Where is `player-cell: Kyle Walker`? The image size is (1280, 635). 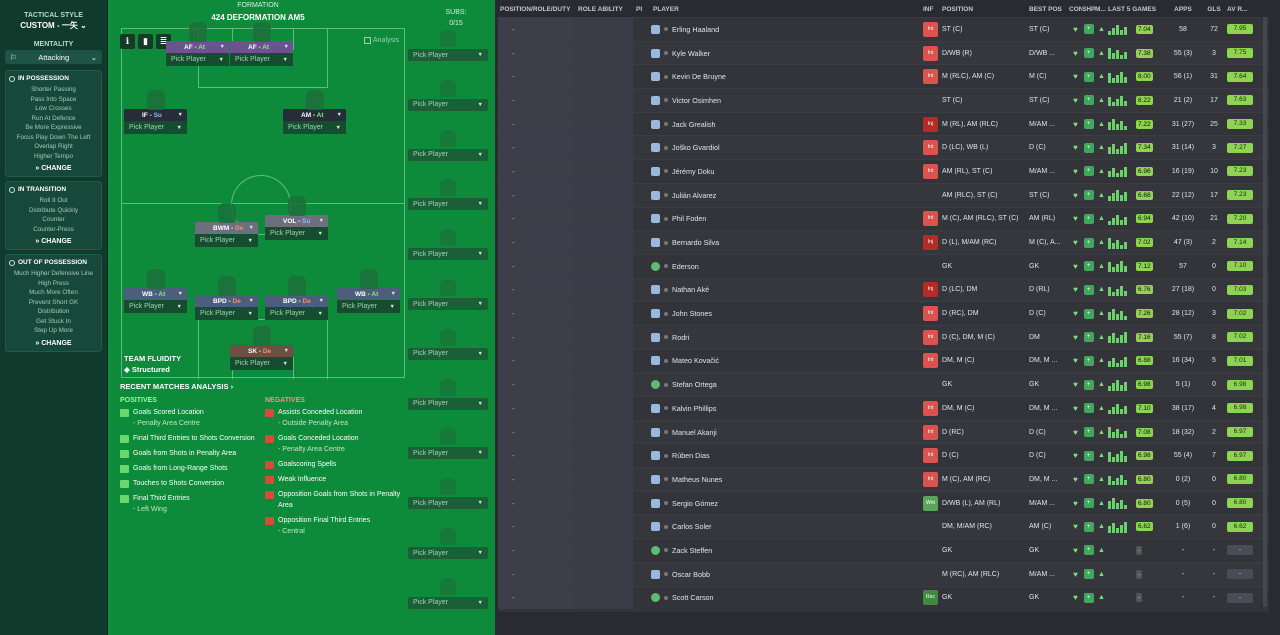 player-cell: Kyle Walker is located at coordinates (787, 53).